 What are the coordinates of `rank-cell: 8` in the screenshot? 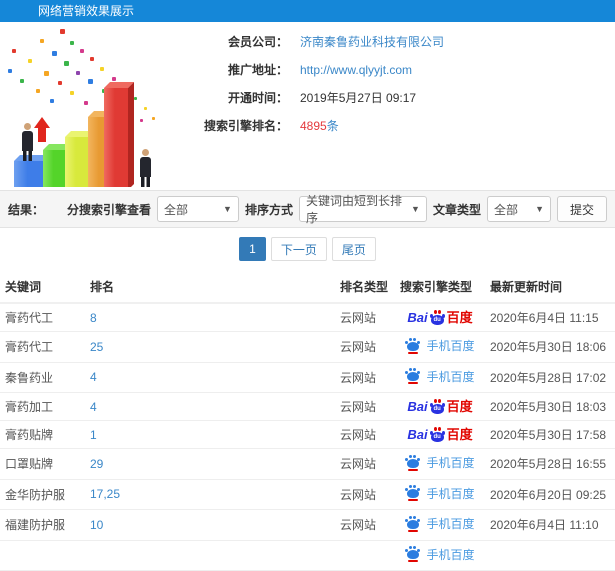 It's located at (210, 317).